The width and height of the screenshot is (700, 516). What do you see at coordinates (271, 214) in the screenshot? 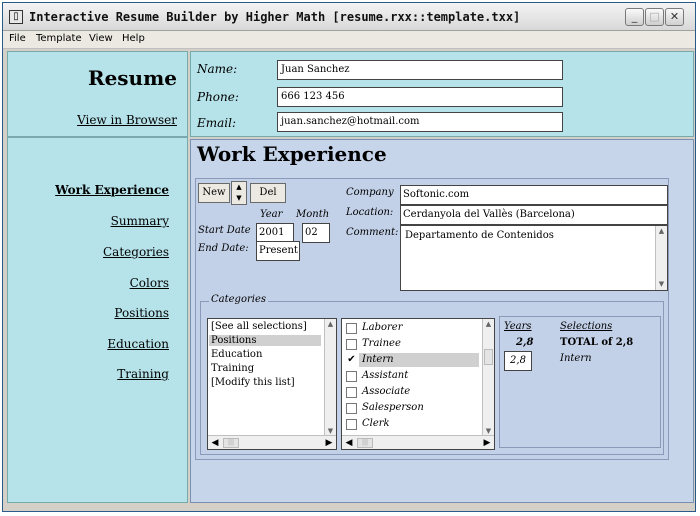
I see `year-header: Year` at bounding box center [271, 214].